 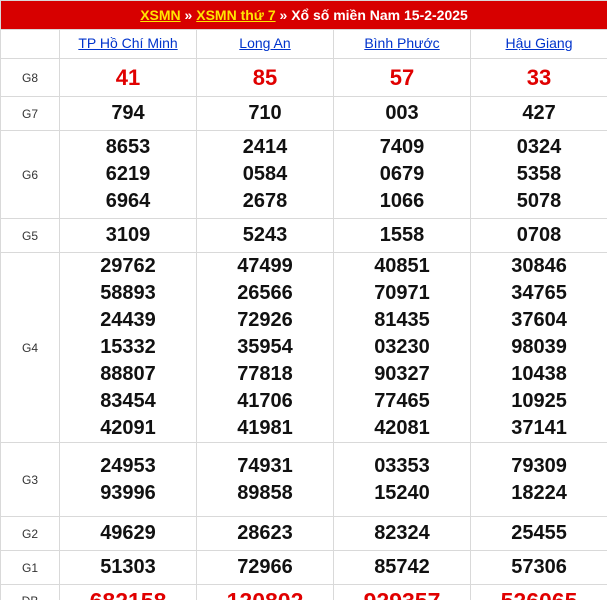 I want to click on special-prize-number: 526065, so click(x=539, y=594).